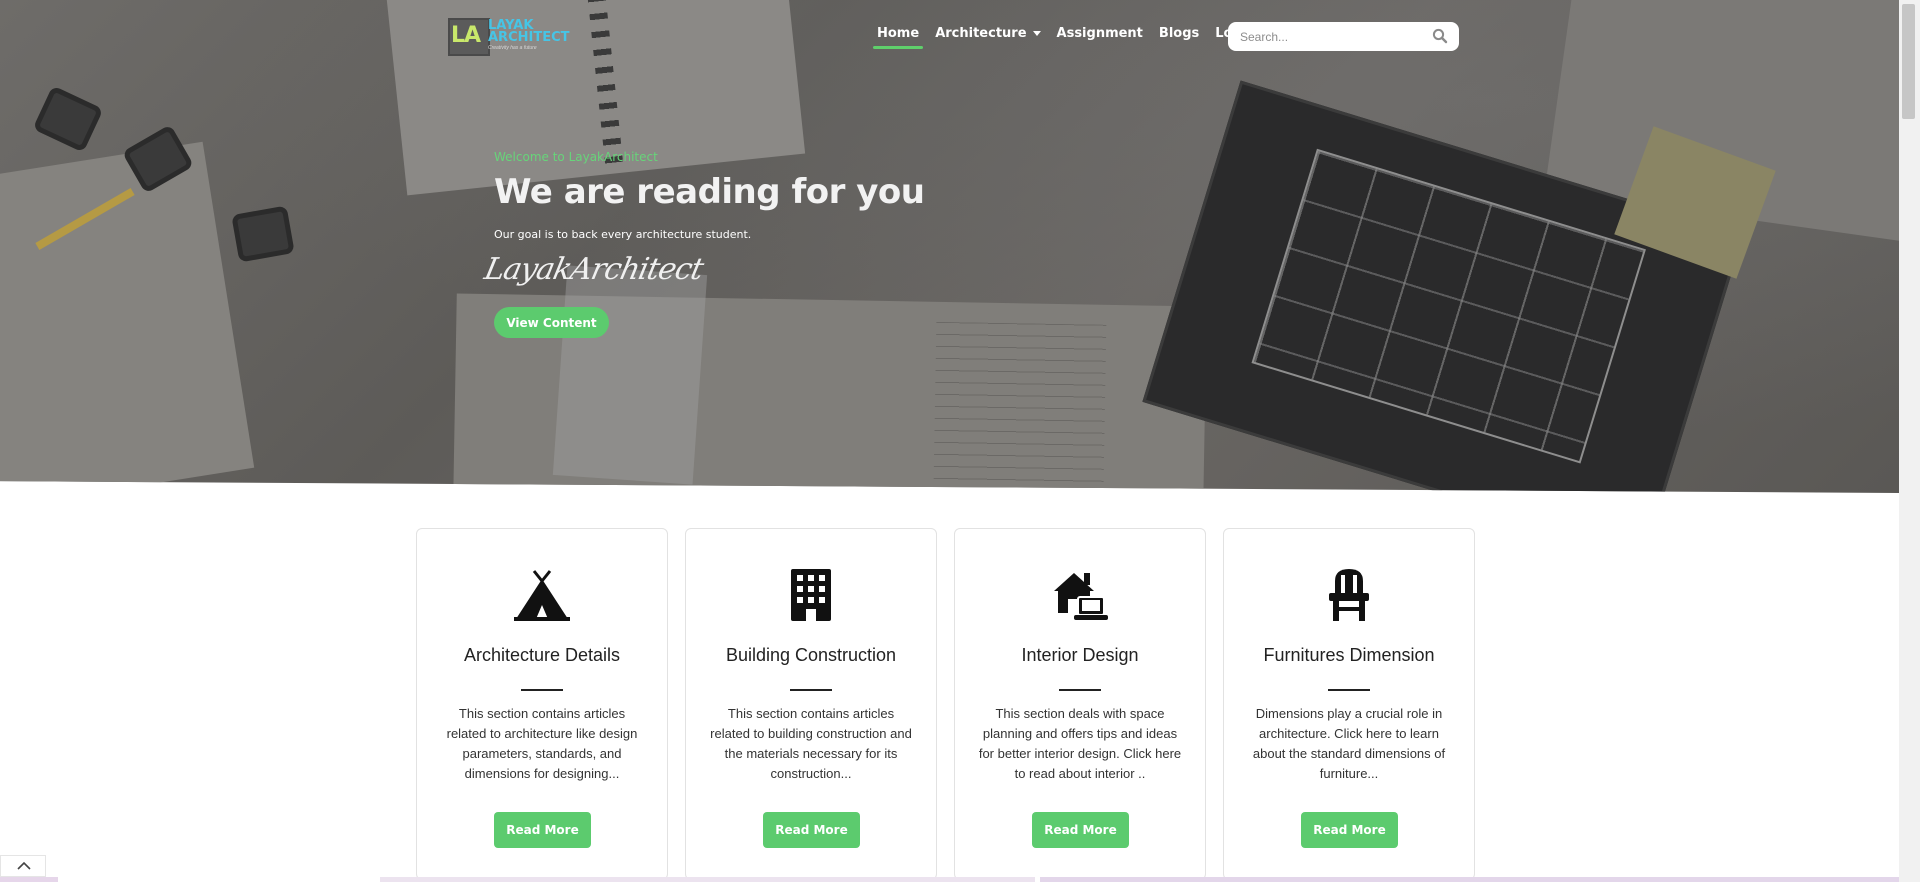 This screenshot has height=882, width=1920. What do you see at coordinates (1440, 36) in the screenshot?
I see `search-icon` at bounding box center [1440, 36].